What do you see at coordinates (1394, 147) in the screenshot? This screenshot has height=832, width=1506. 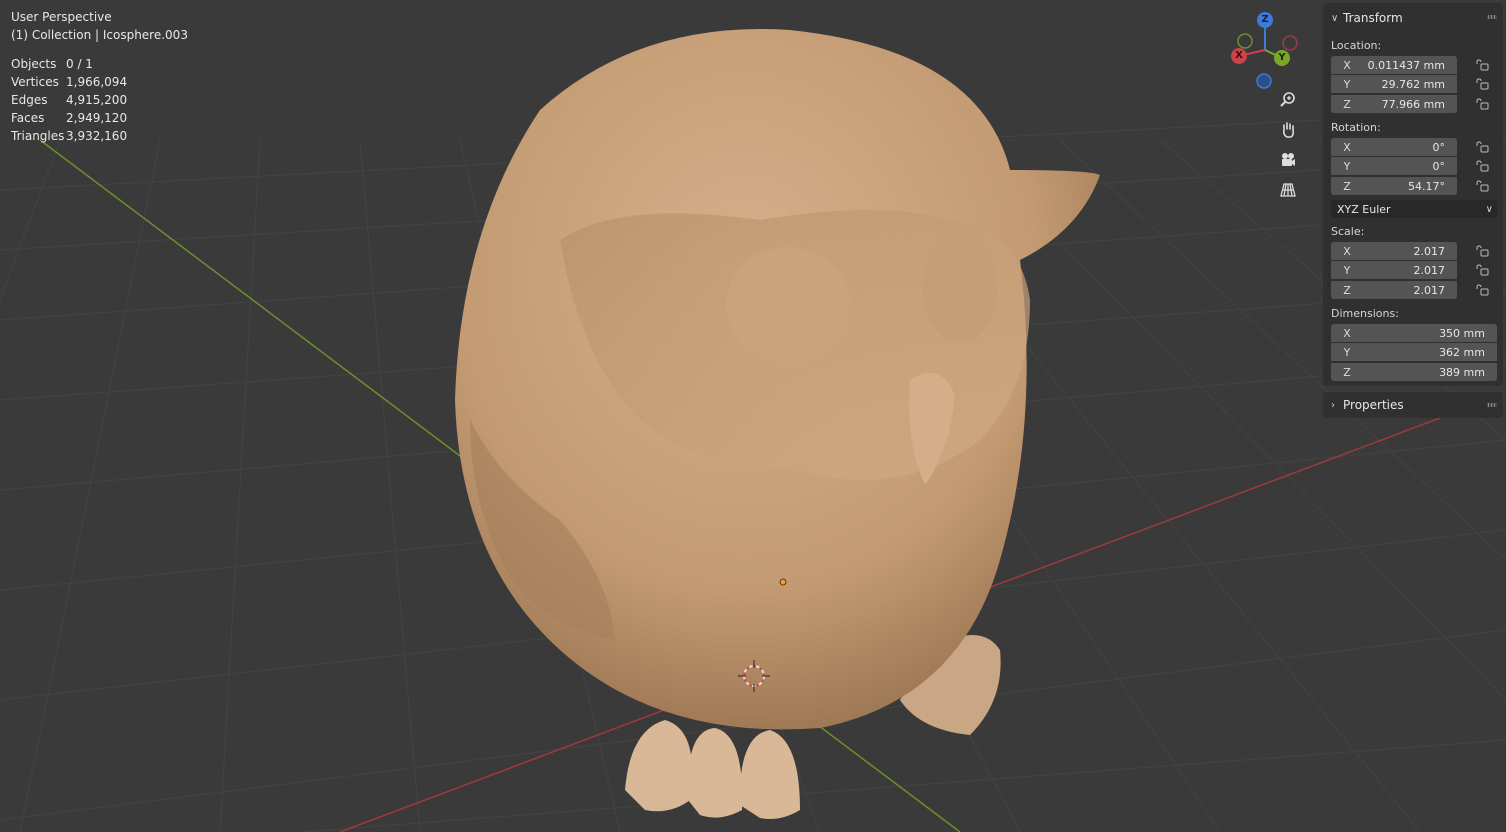 I see `rotation-x-field: X 0°` at bounding box center [1394, 147].